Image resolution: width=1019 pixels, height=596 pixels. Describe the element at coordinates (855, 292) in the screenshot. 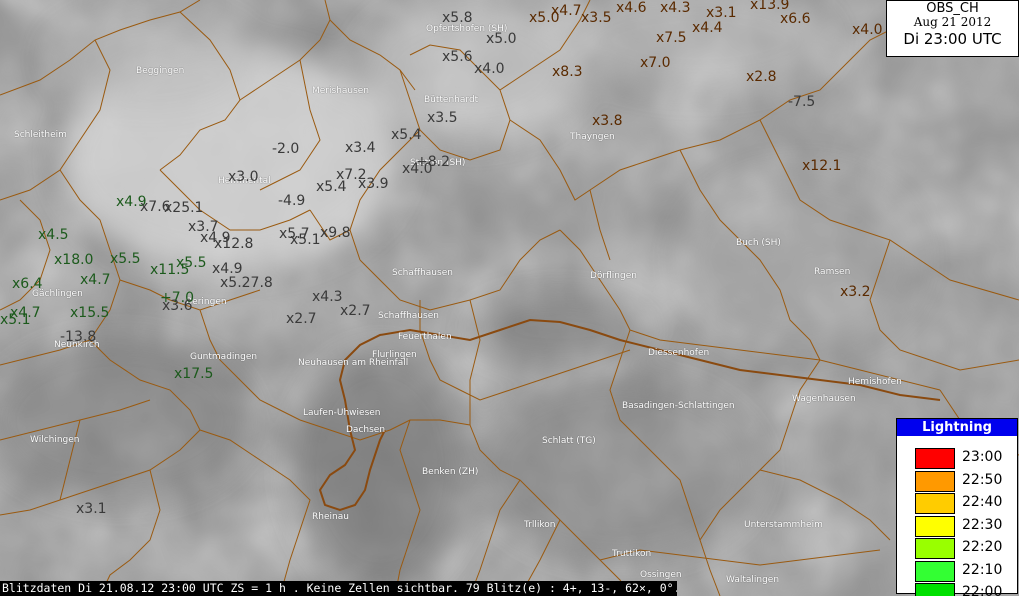

I see `lightning-strike-marker: x3.2` at that location.